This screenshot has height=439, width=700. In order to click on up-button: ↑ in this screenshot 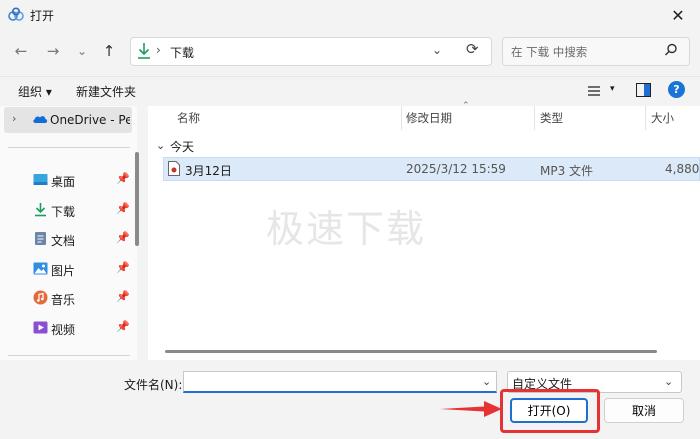, I will do `click(109, 51)`.